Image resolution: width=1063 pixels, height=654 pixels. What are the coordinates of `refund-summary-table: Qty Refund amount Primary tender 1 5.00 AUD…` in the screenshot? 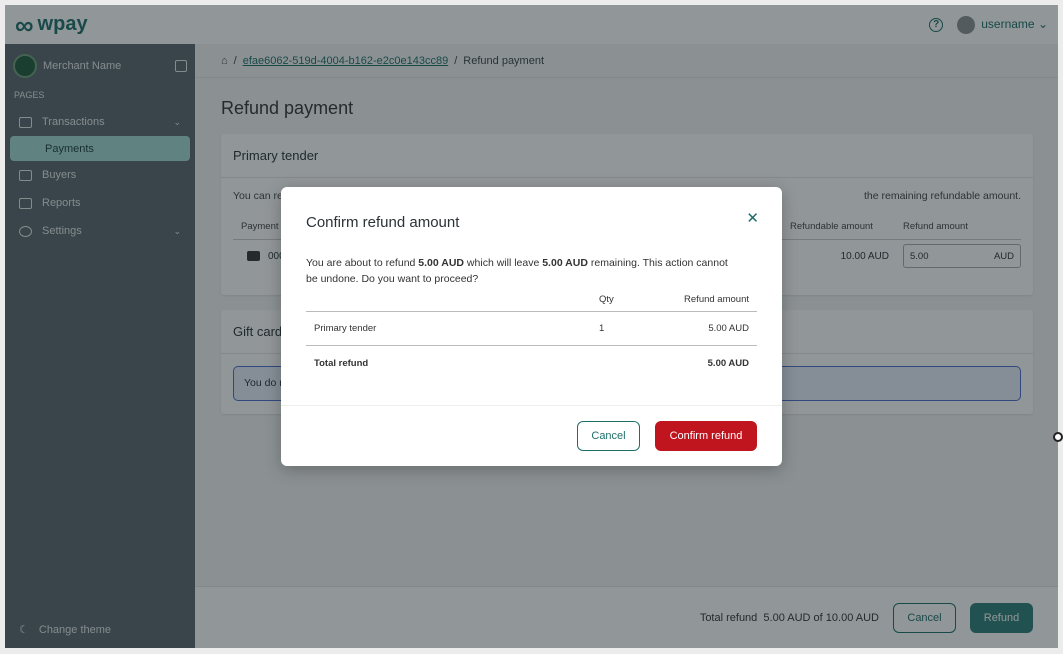 It's located at (531, 334).